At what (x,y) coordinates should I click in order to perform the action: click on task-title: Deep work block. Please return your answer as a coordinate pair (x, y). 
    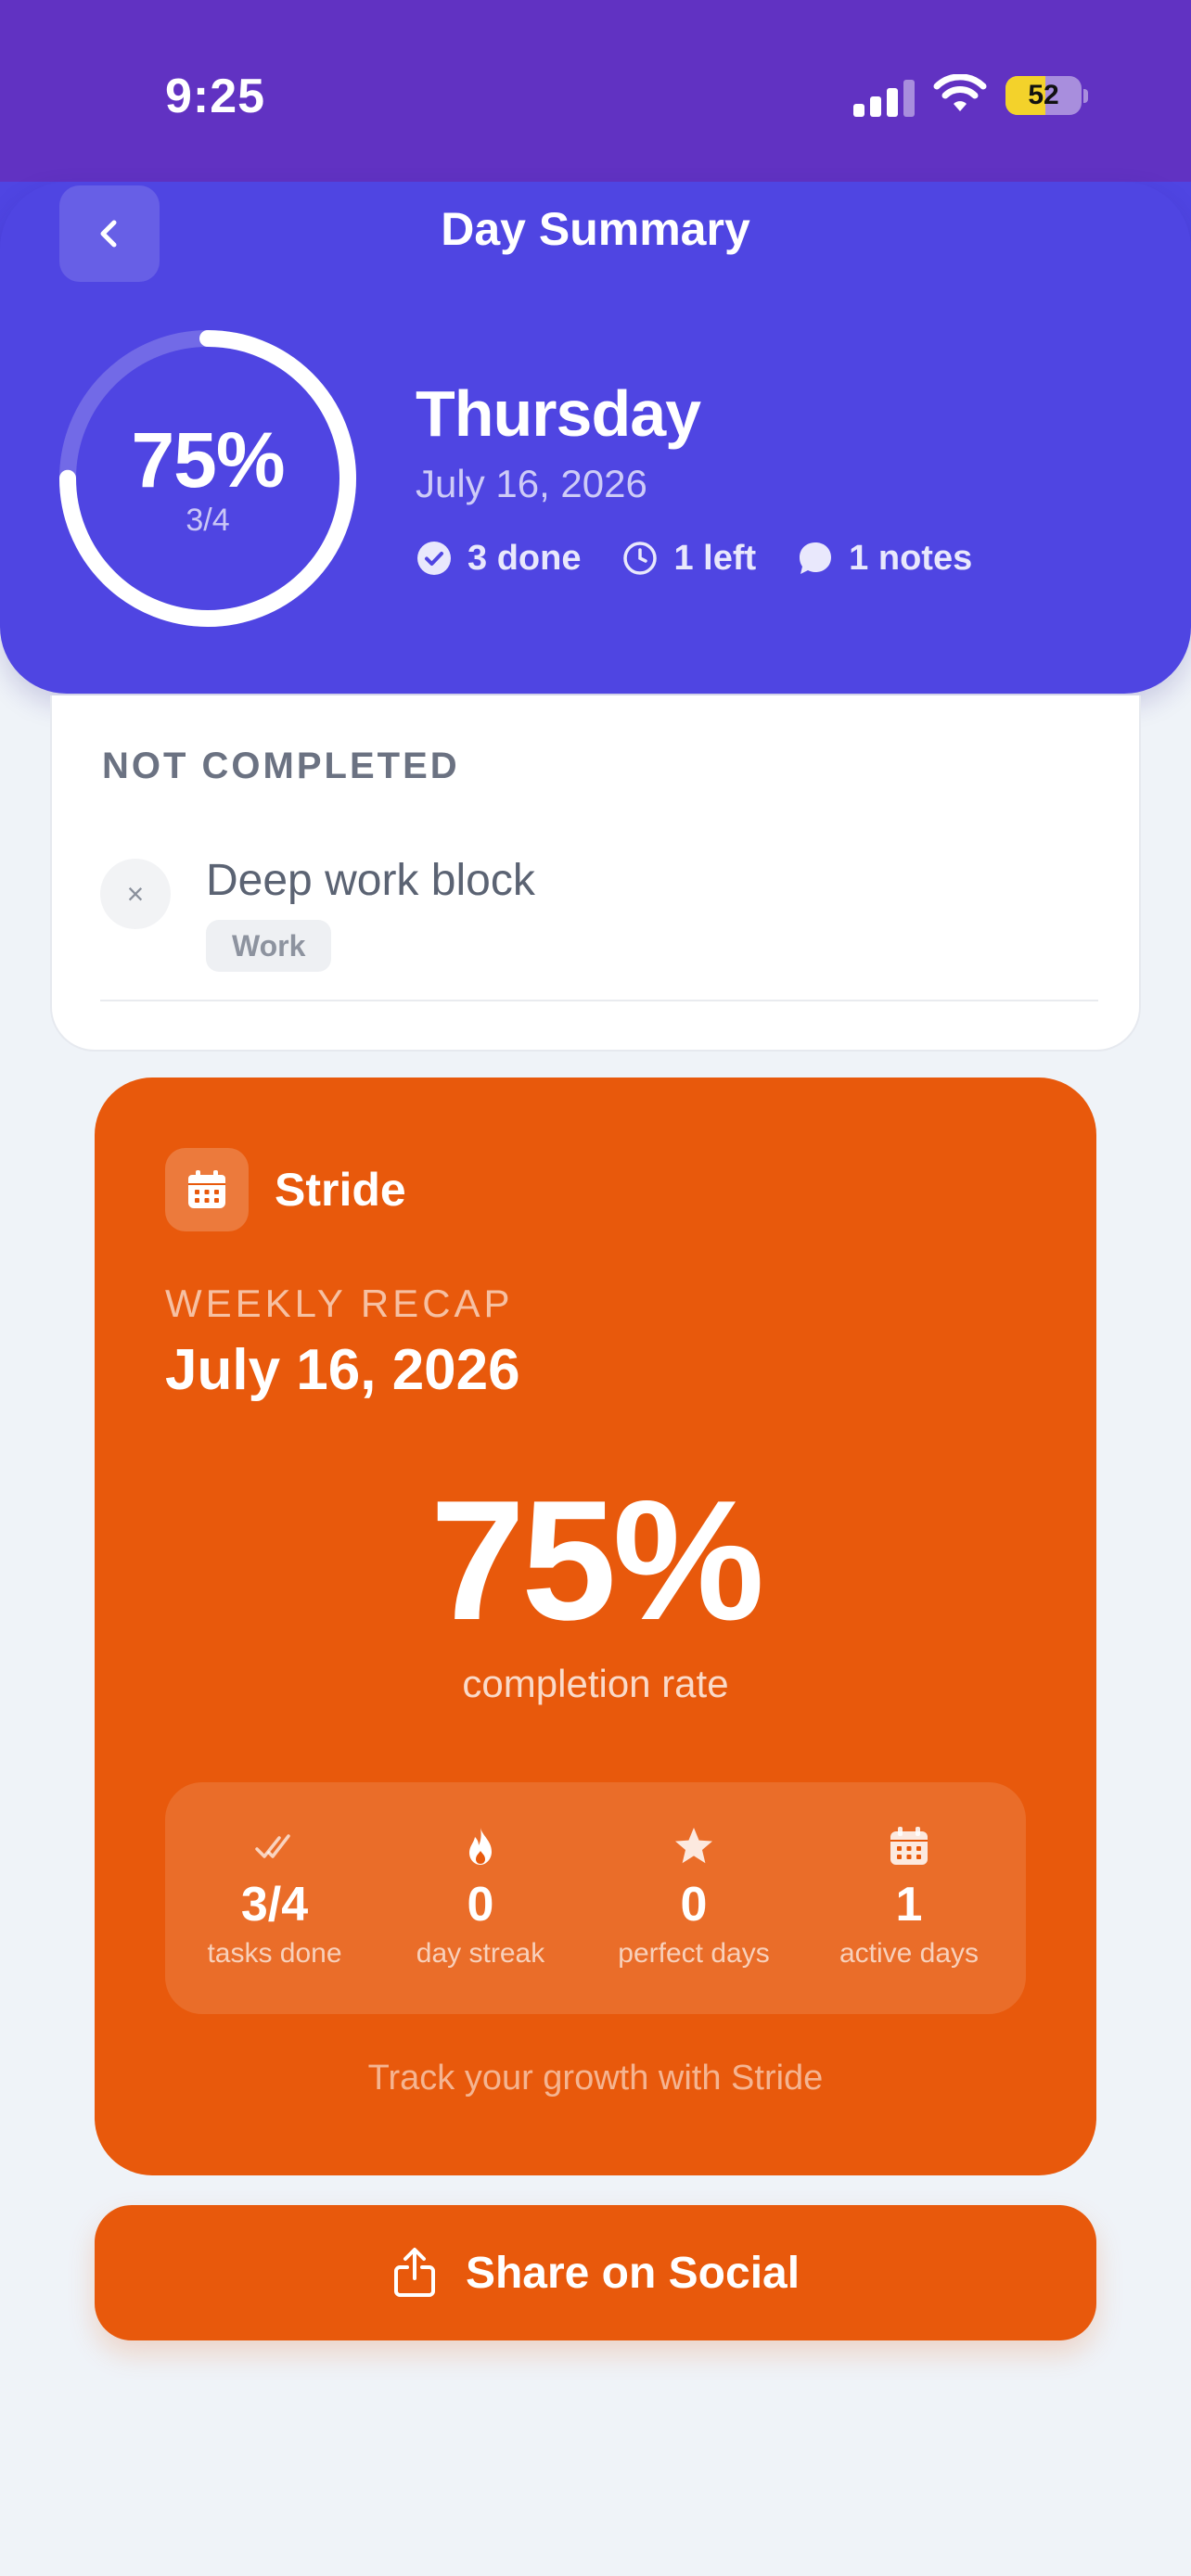
    Looking at the image, I should click on (370, 880).